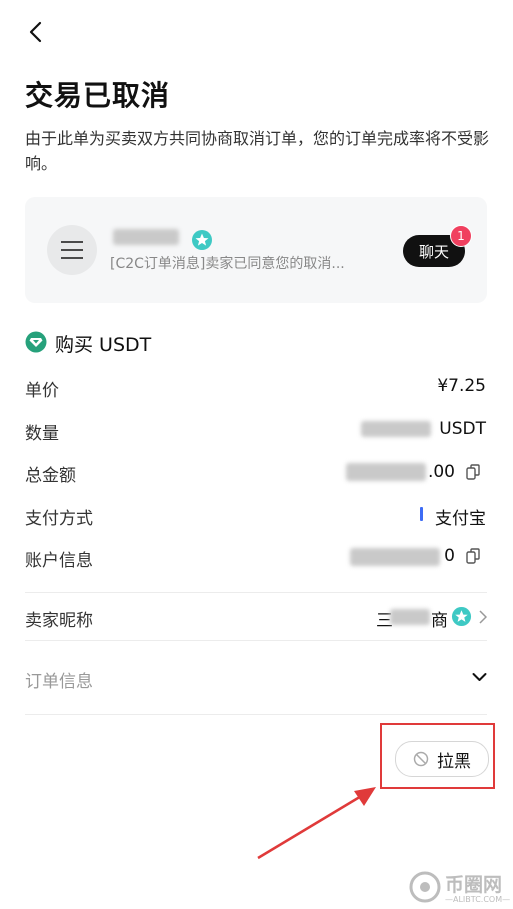  I want to click on quantity-redacted, so click(396, 429).